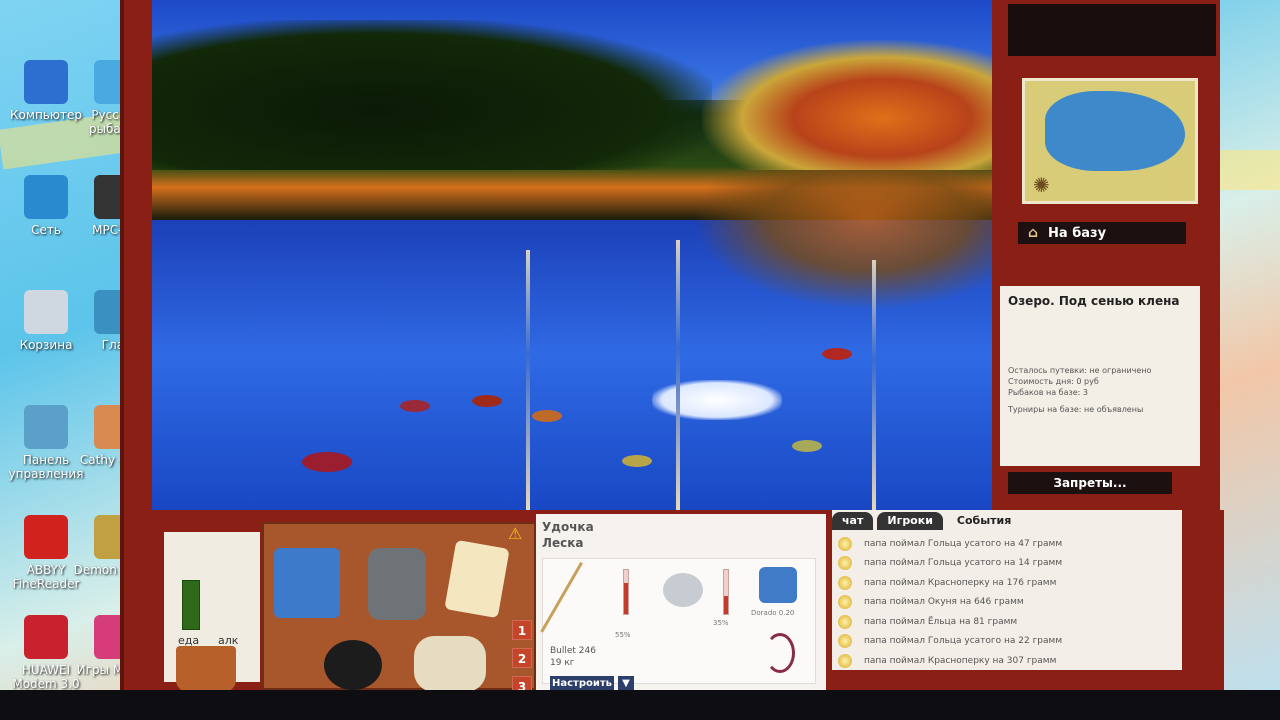 Image resolution: width=1280 pixels, height=720 pixels. Describe the element at coordinates (910, 521) in the screenshot. I see `tab-players: Игроки` at that location.